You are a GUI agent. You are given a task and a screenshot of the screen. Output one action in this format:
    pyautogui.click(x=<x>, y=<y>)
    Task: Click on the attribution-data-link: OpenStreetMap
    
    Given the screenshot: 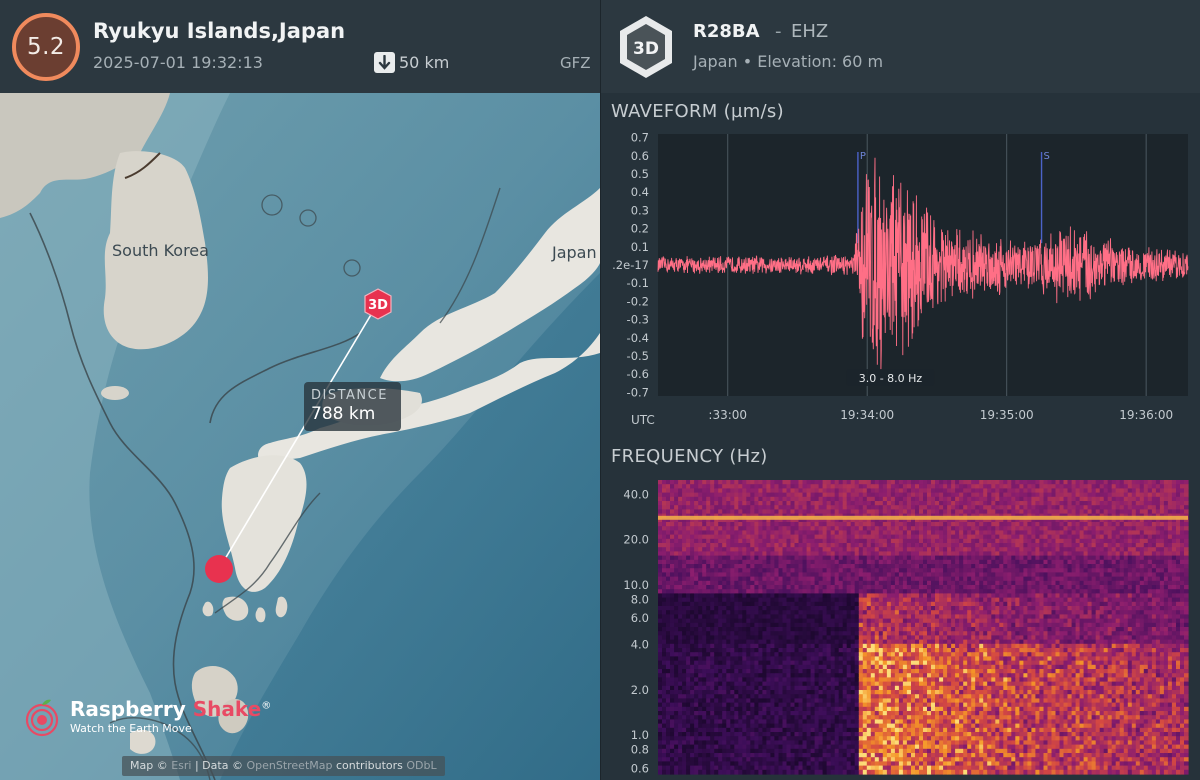 What is the action you would take?
    pyautogui.click(x=289, y=765)
    